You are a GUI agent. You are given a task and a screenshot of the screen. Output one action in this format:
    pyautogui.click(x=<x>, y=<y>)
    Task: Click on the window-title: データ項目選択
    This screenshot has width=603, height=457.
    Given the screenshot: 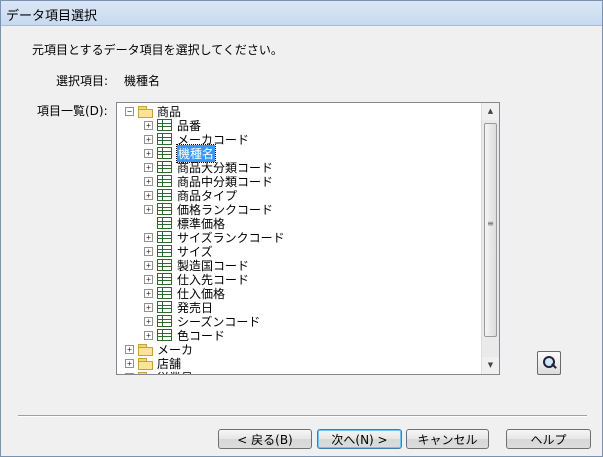 What is the action you would take?
    pyautogui.click(x=52, y=16)
    